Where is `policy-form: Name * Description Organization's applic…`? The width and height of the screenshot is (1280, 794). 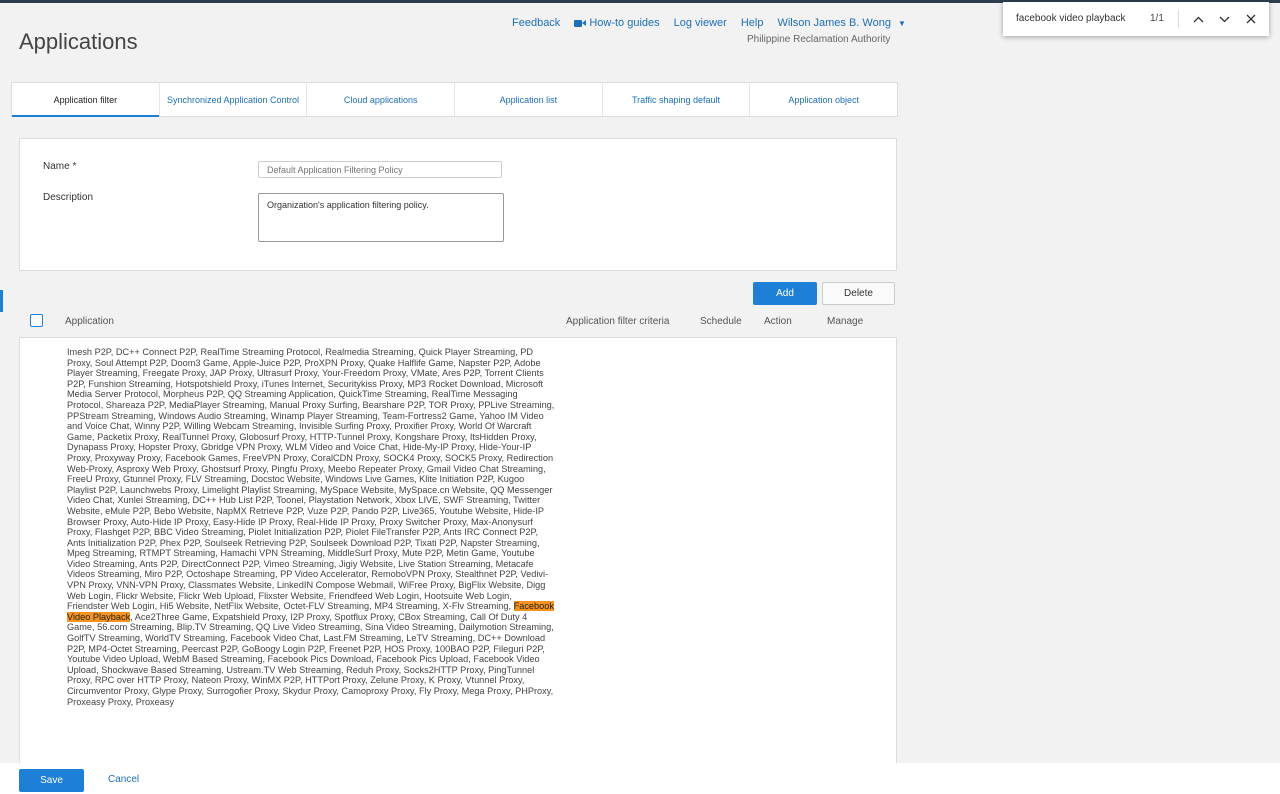 policy-form: Name * Description Organization's applic… is located at coordinates (458, 204).